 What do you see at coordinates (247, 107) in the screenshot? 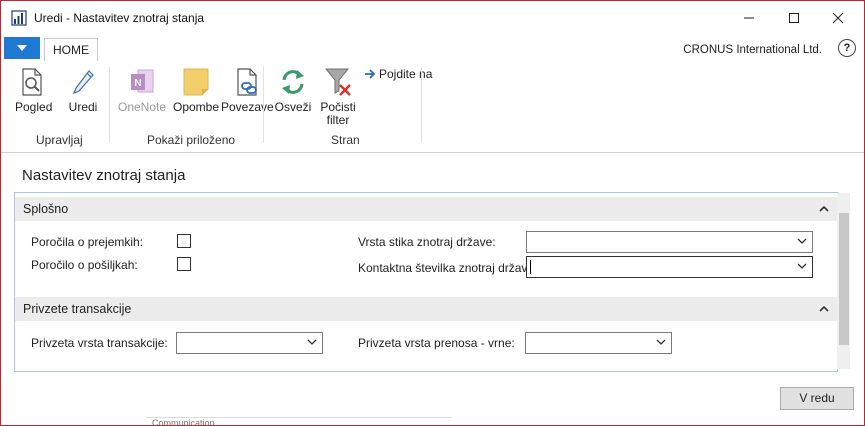
I see `povezave-label: Povezave` at bounding box center [247, 107].